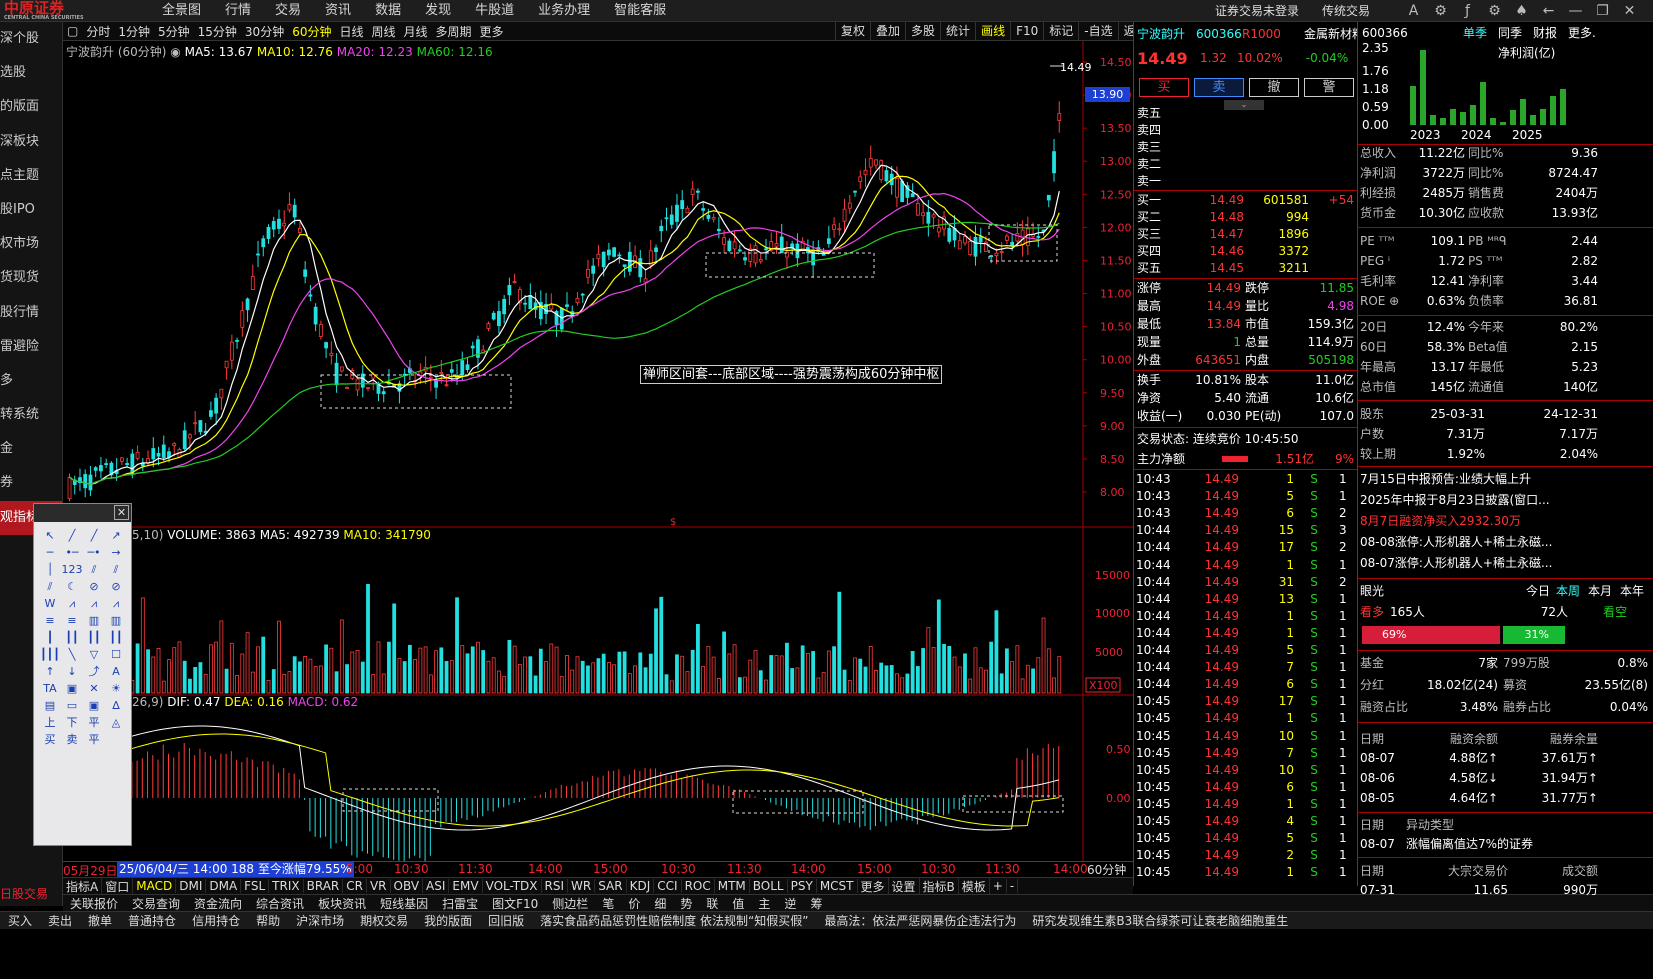  Describe the element at coordinates (94, 552) in the screenshot. I see `draw-tool-6: ─•` at that location.